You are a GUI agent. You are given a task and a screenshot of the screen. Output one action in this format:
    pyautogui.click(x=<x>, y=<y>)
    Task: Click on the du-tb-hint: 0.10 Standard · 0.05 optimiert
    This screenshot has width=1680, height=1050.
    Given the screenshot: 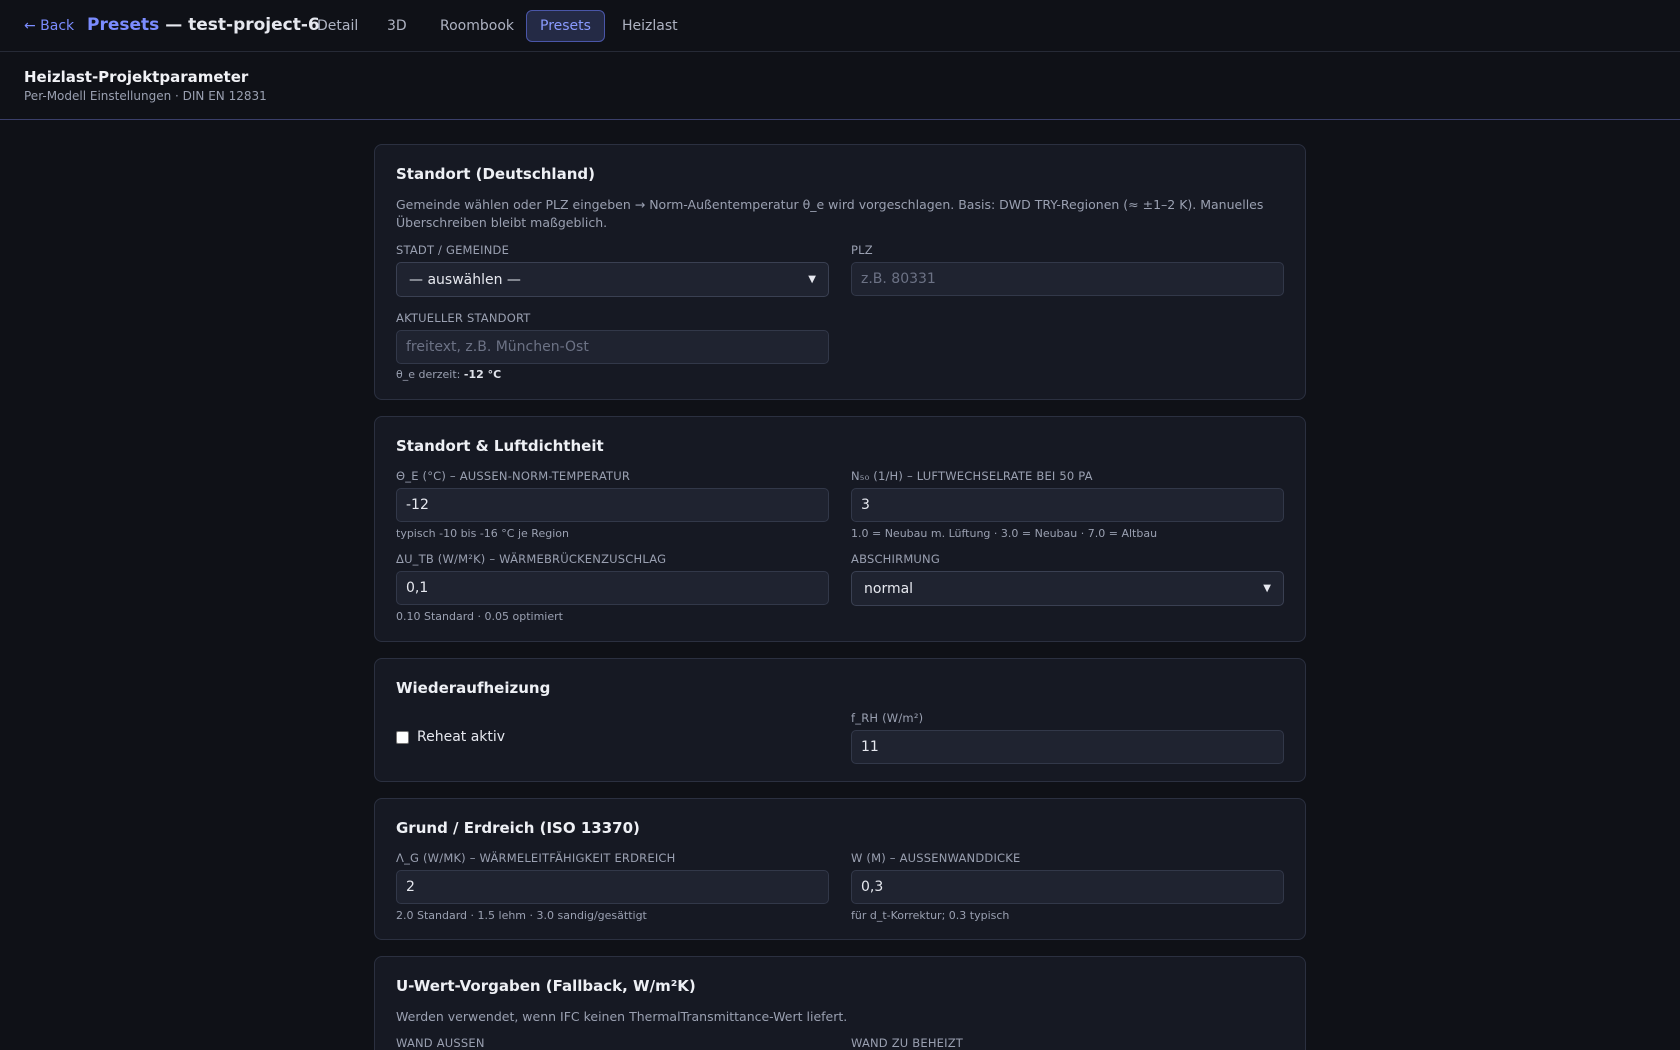 What is the action you would take?
    pyautogui.click(x=479, y=616)
    